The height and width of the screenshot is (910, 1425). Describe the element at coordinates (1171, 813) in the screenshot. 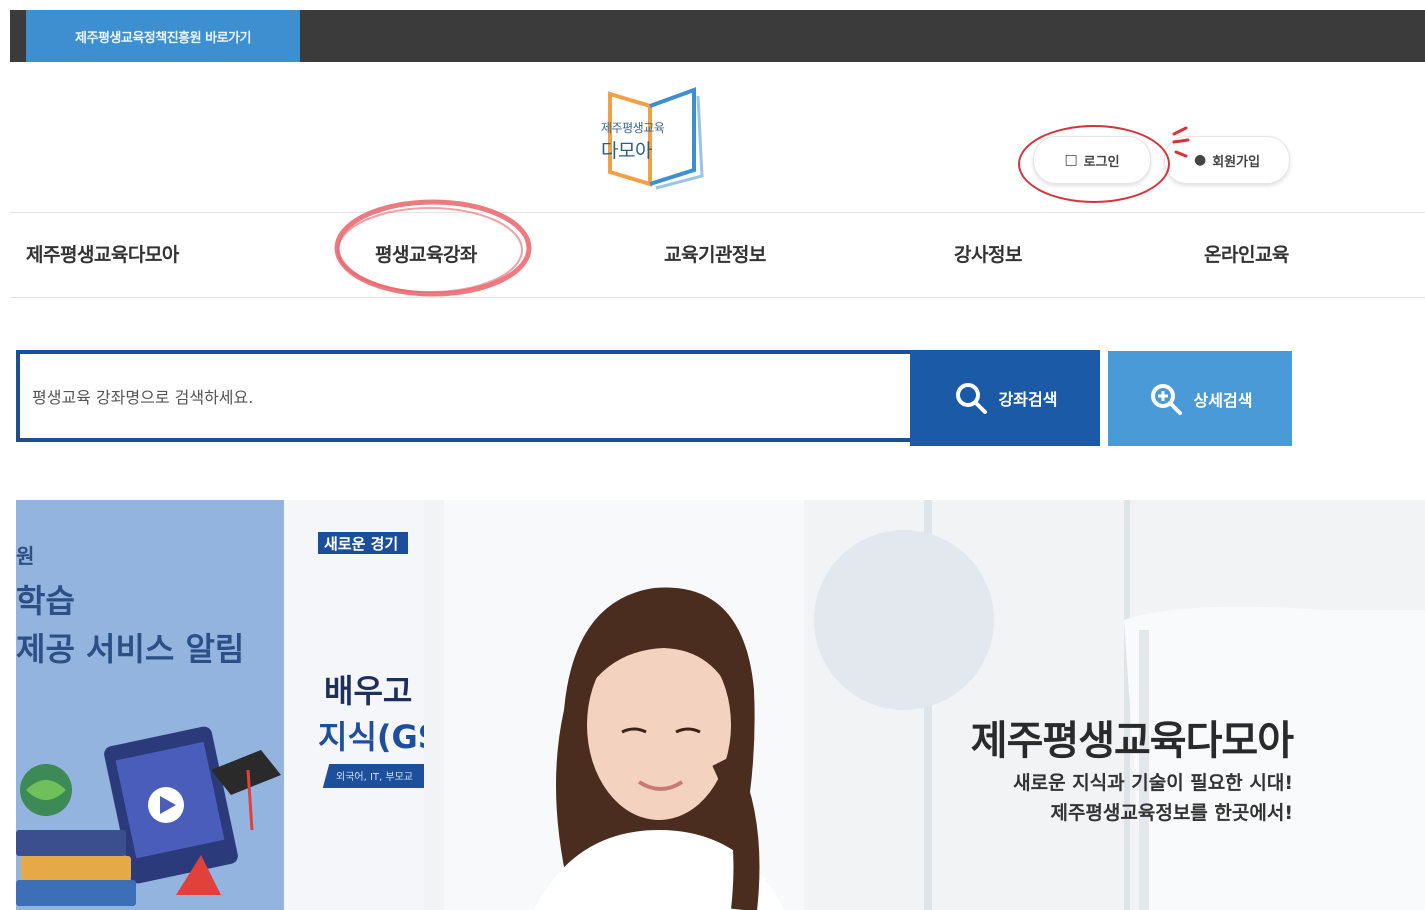

I see `banner-subtitle-2: 제주평생교육정보를 한곳에서!` at that location.